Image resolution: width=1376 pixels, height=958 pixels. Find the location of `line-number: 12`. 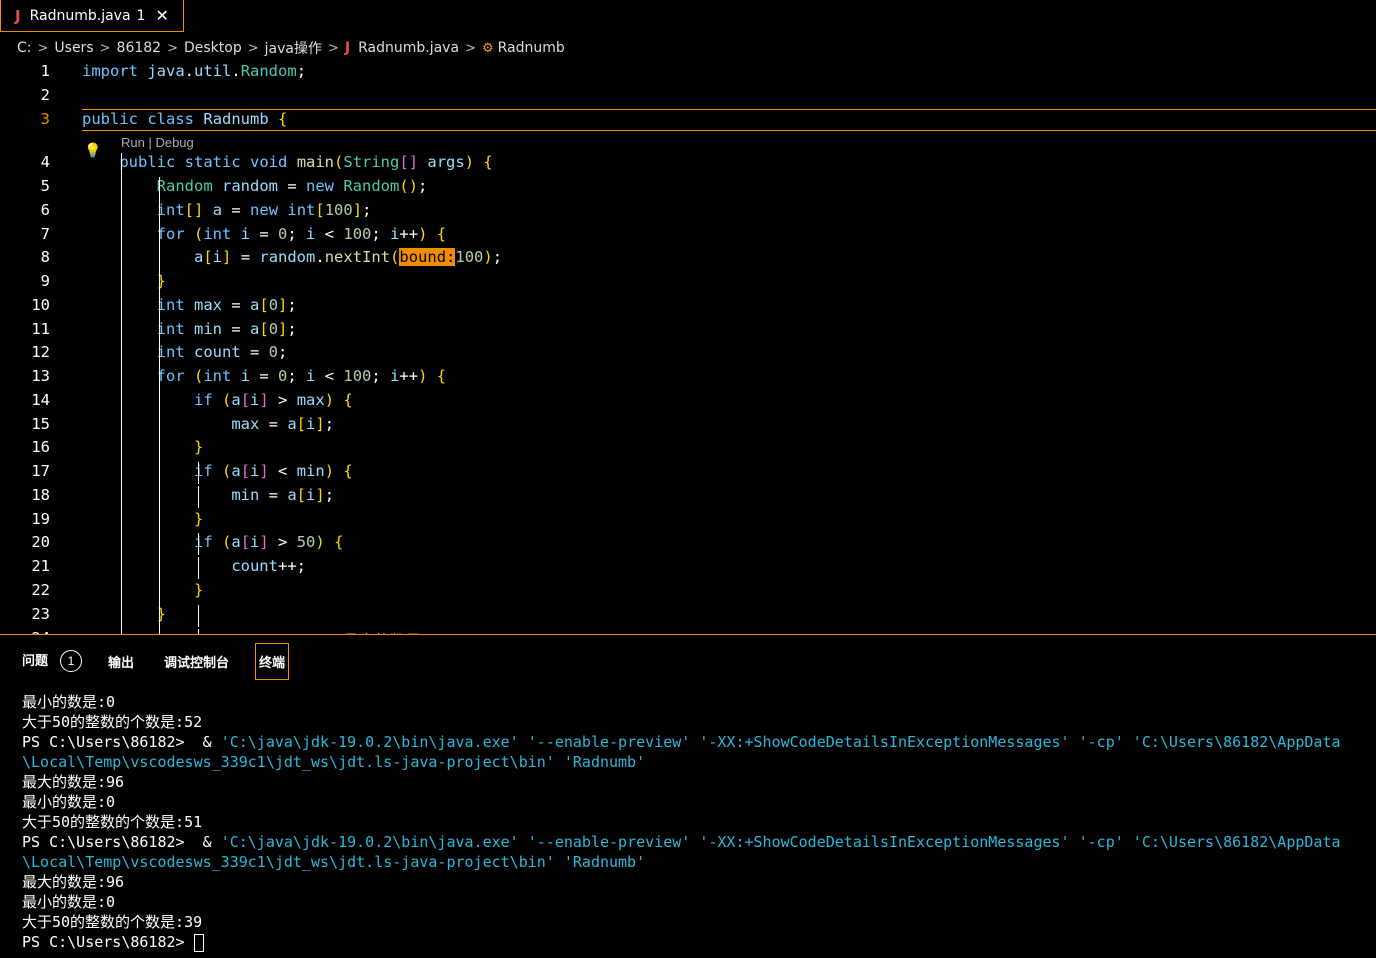

line-number: 12 is located at coordinates (40, 352).